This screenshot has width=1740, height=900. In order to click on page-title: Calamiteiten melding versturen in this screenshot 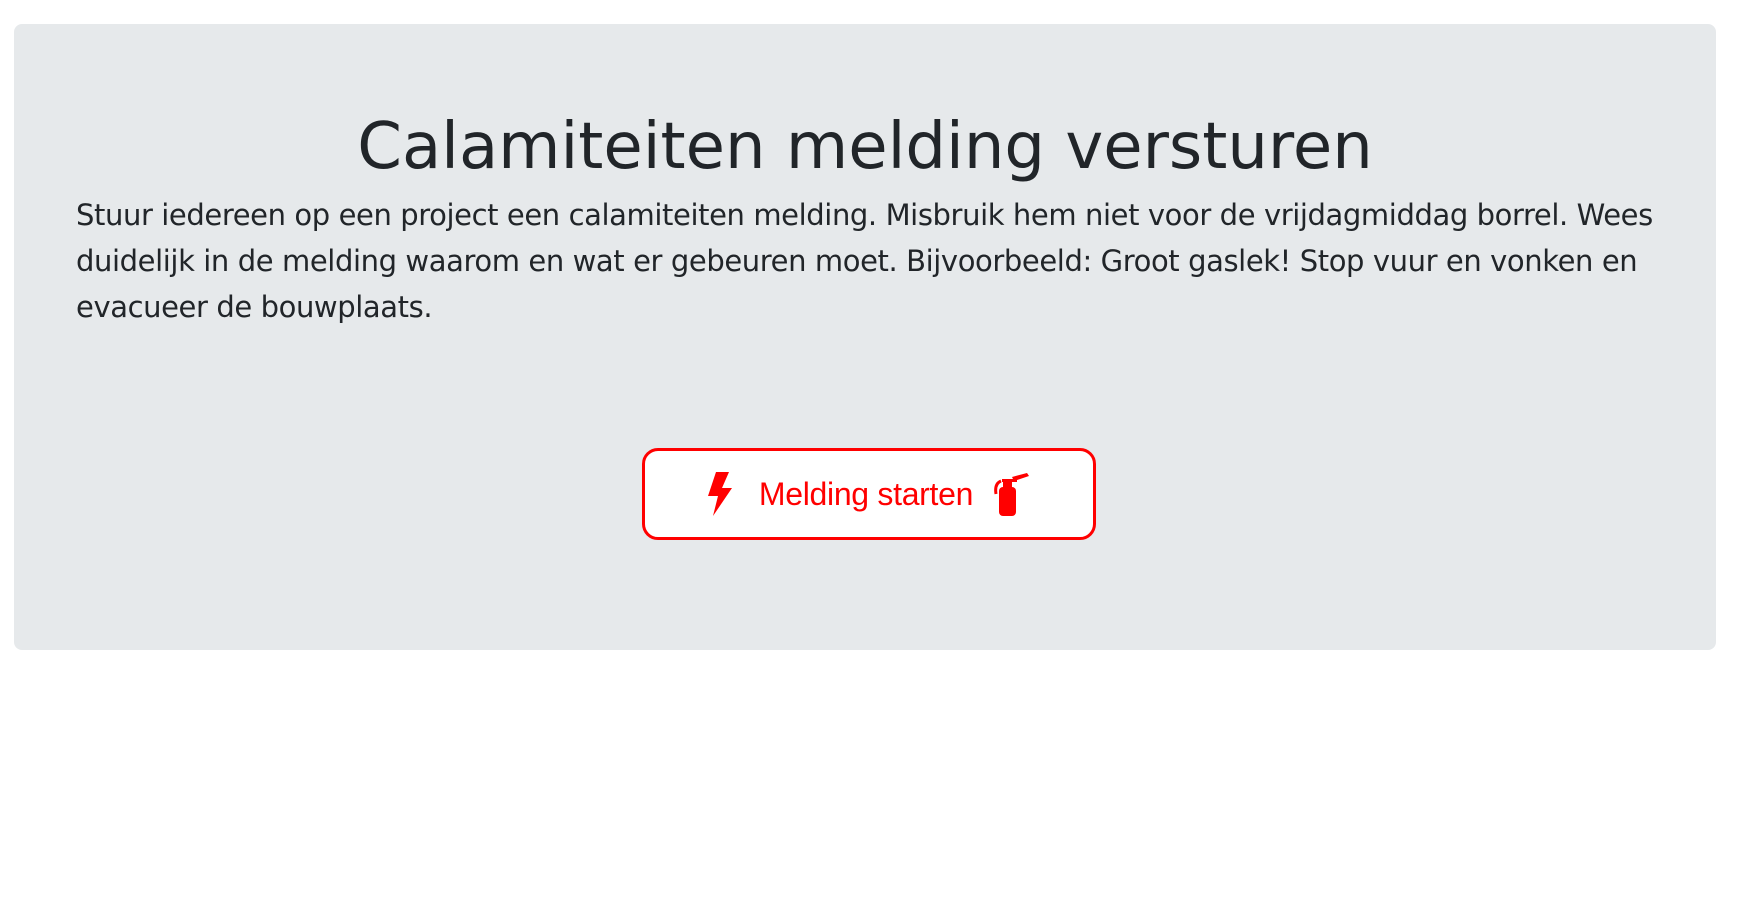, I will do `click(865, 147)`.